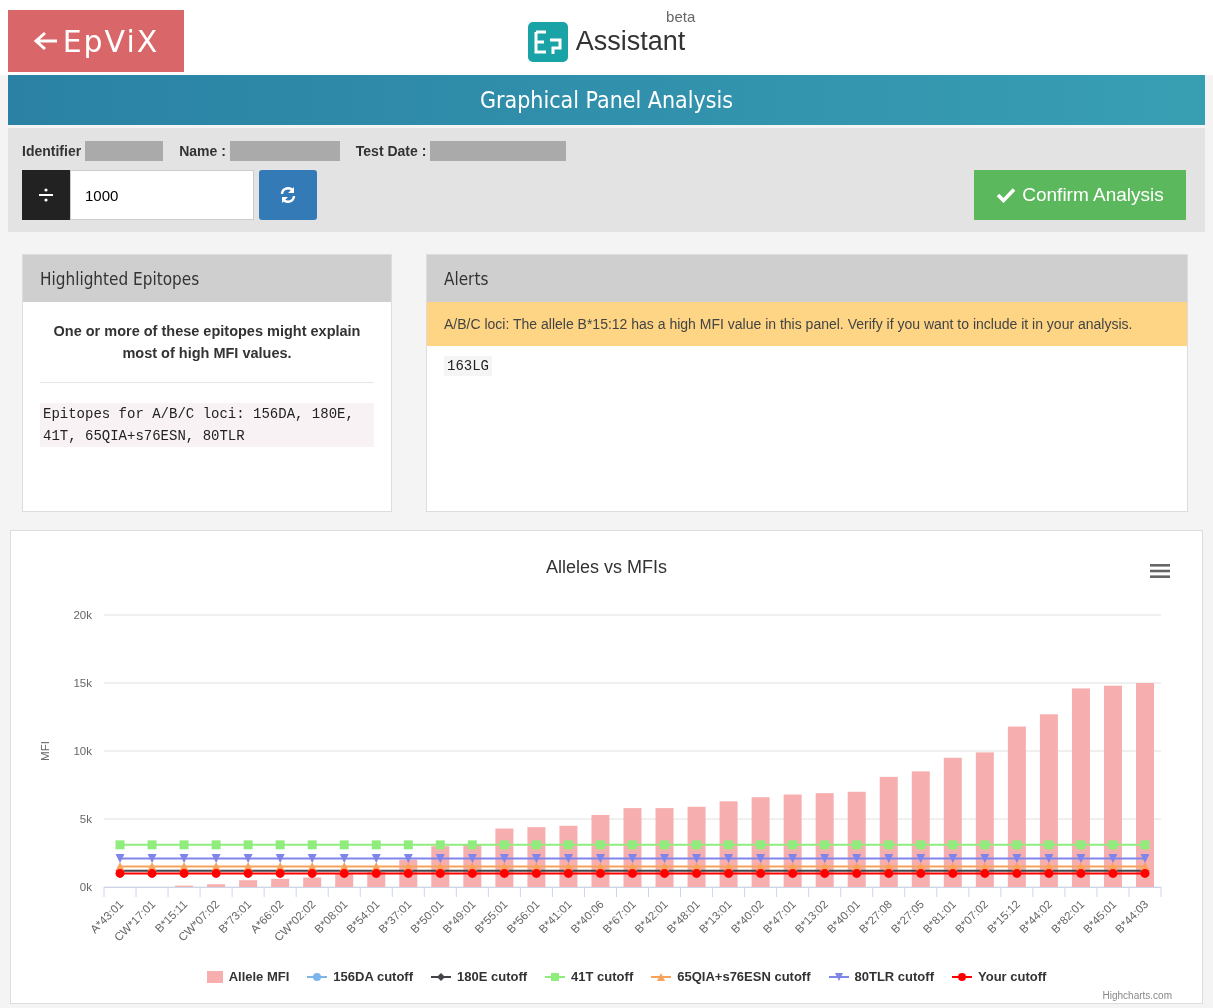 The width and height of the screenshot is (1213, 1008). Describe the element at coordinates (82, 751) in the screenshot. I see `y-tick-label: 10k` at that location.